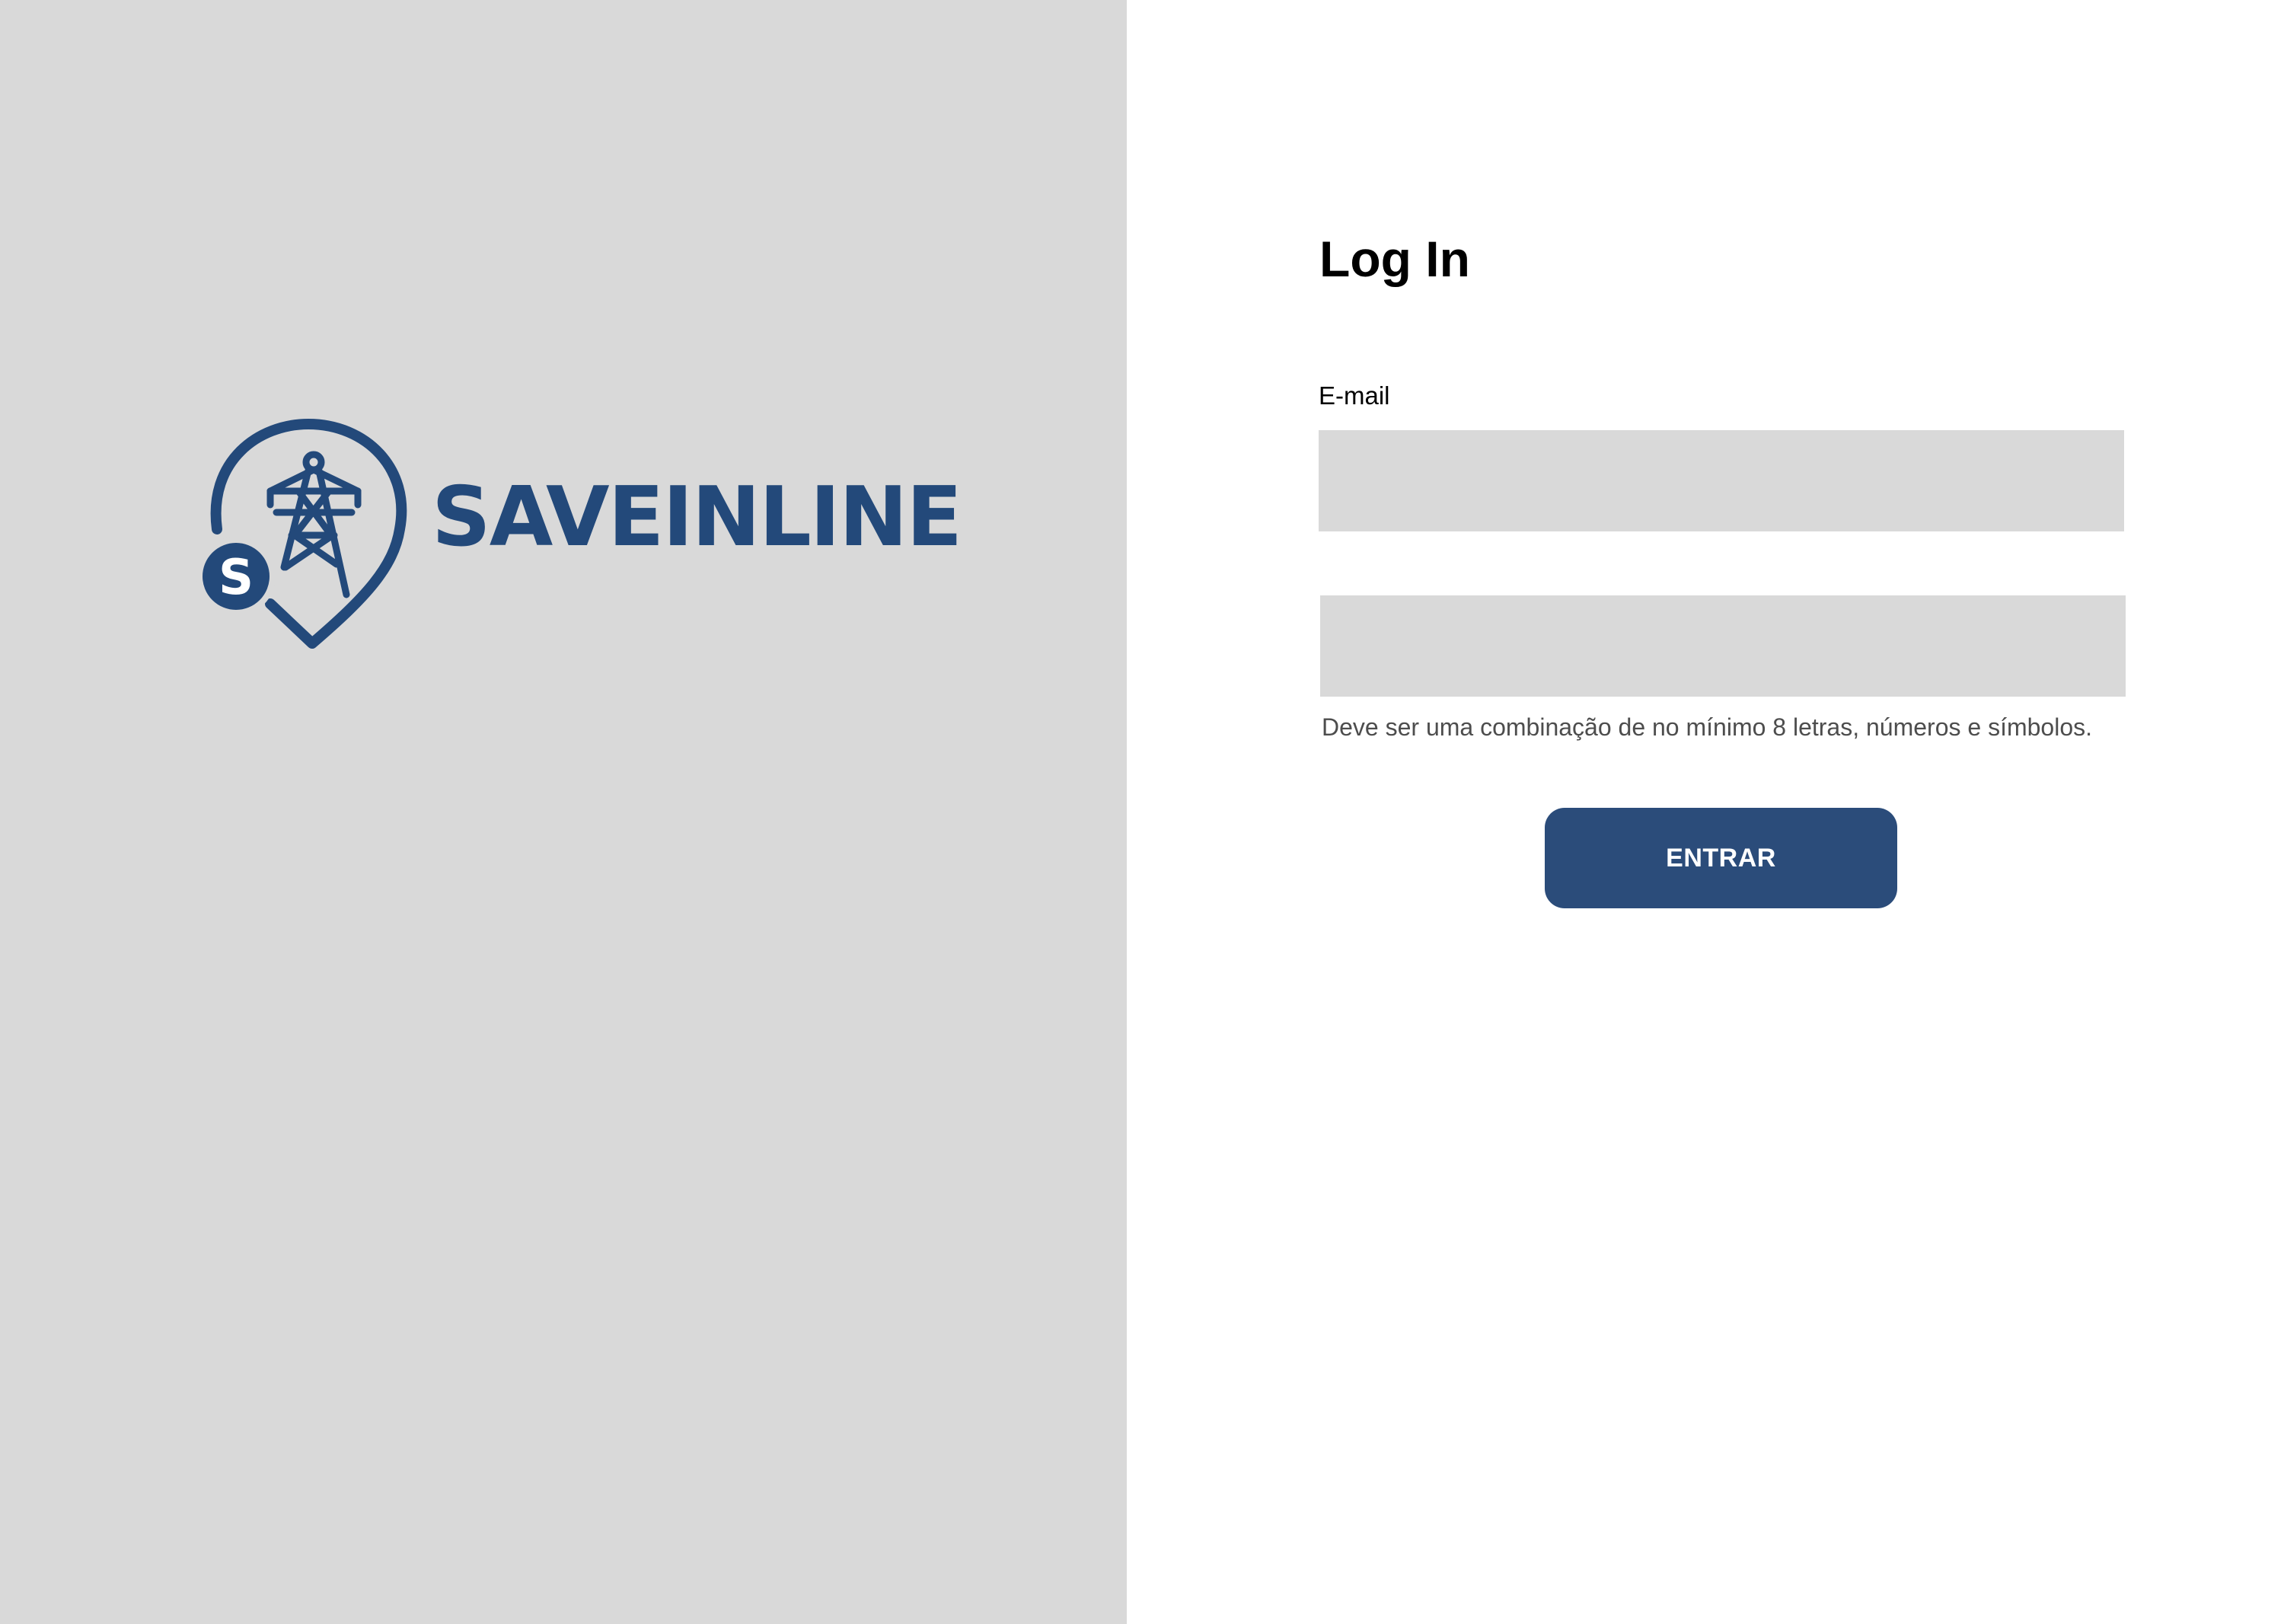  Describe the element at coordinates (1394, 259) in the screenshot. I see `page-title: Log In` at that location.